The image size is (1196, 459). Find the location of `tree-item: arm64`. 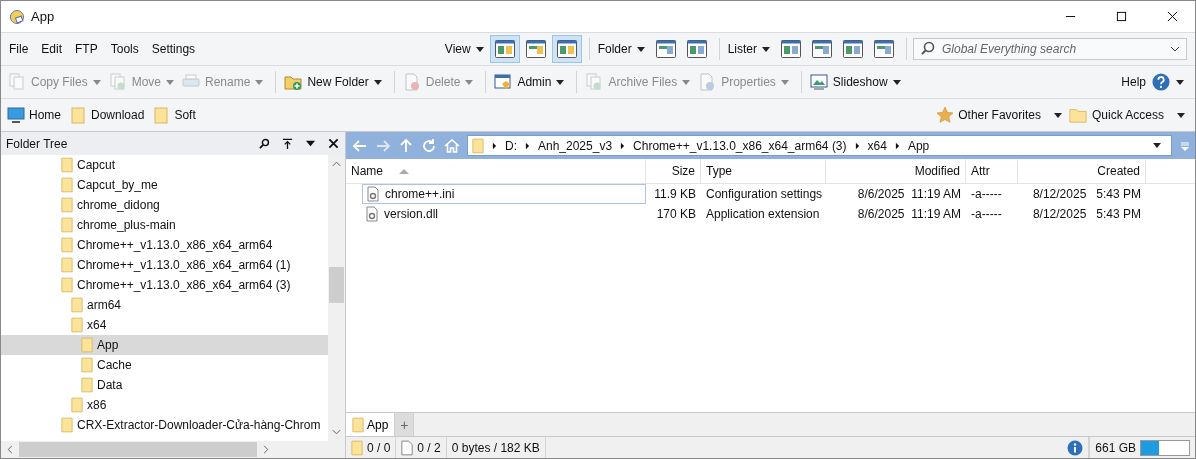

tree-item: arm64 is located at coordinates (164, 305).